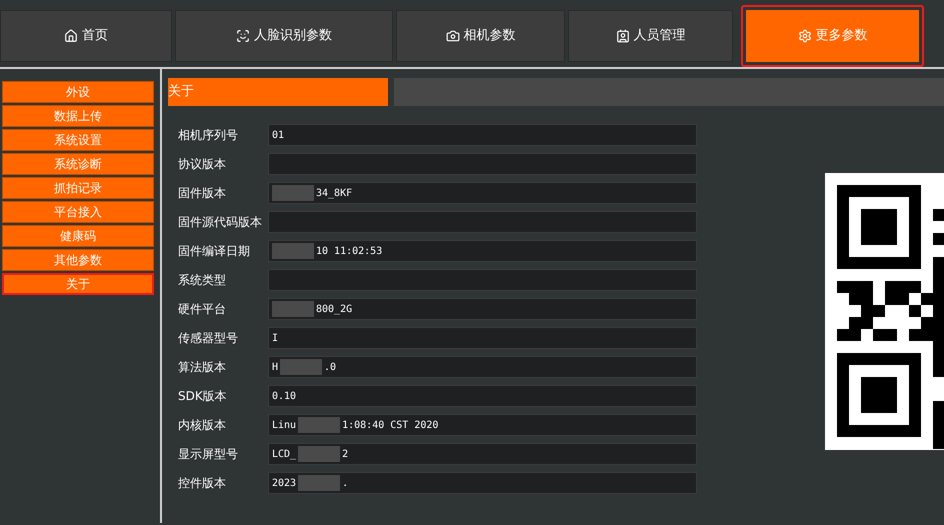 Image resolution: width=944 pixels, height=525 pixels. What do you see at coordinates (202, 193) in the screenshot?
I see `field-label: 固件版本` at bounding box center [202, 193].